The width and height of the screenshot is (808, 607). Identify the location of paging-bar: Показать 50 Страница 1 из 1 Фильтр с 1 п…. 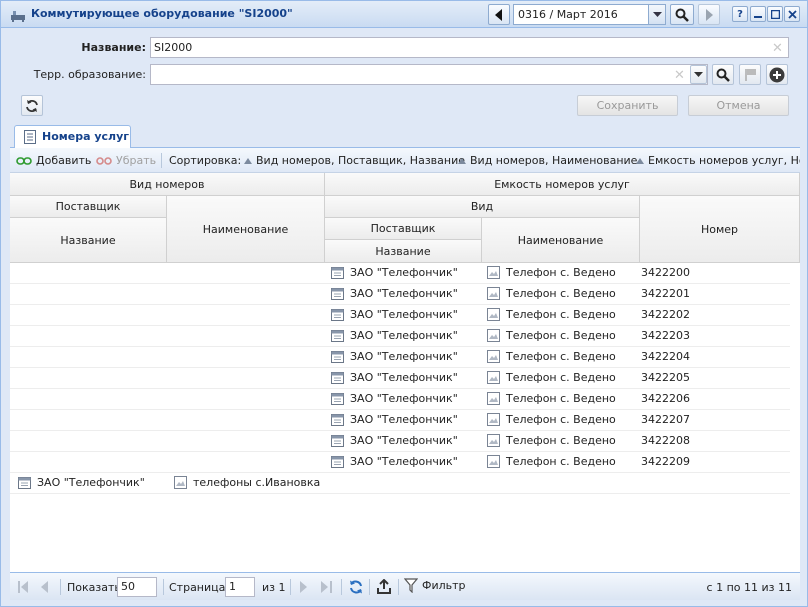
(405, 586).